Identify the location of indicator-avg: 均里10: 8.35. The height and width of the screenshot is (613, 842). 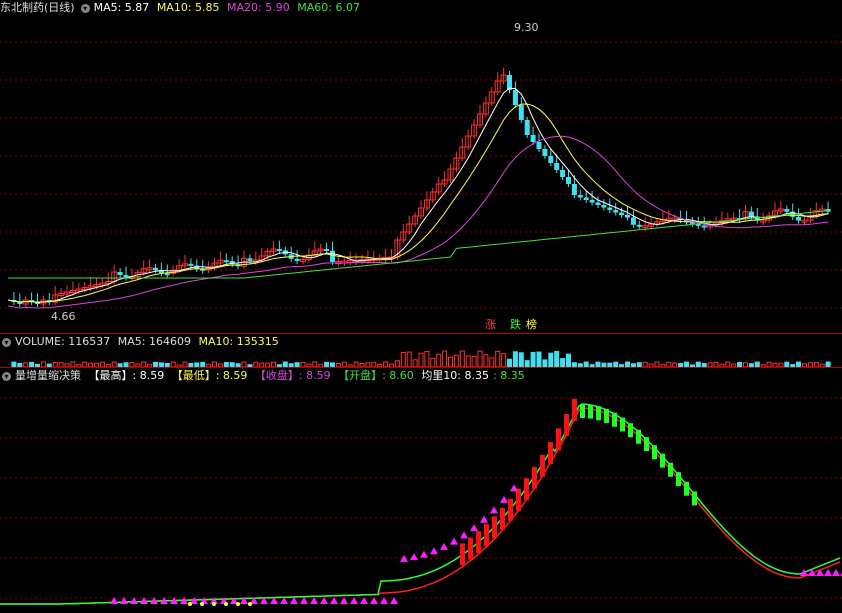
(455, 375).